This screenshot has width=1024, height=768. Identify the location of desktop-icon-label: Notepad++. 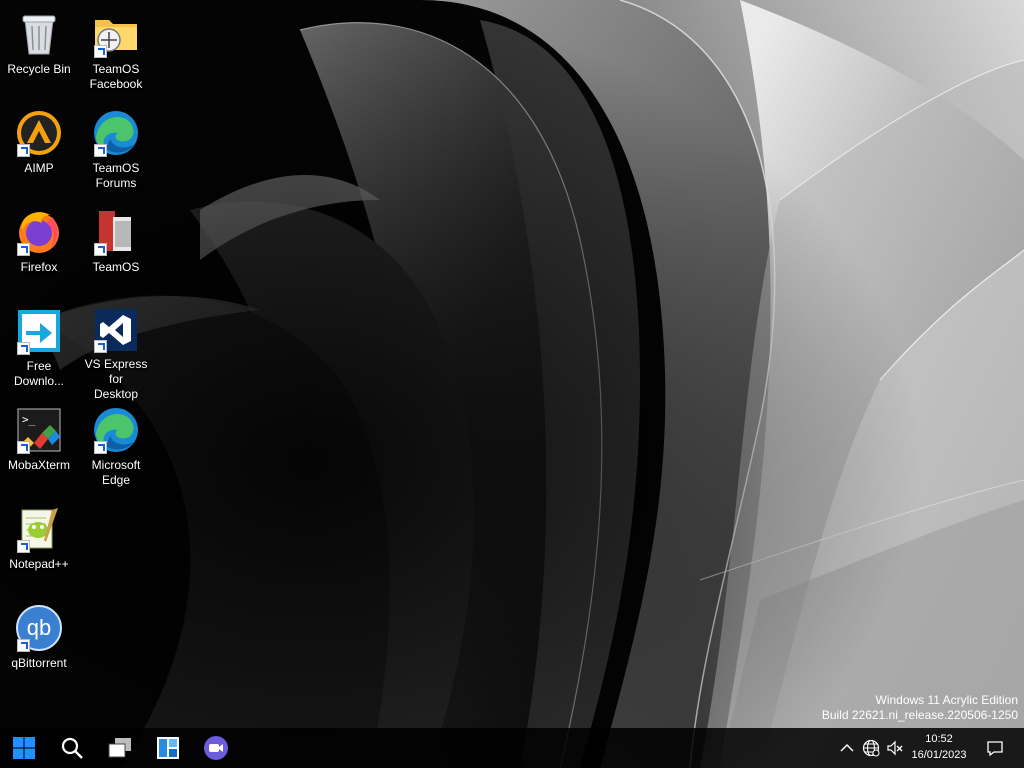
(39, 564).